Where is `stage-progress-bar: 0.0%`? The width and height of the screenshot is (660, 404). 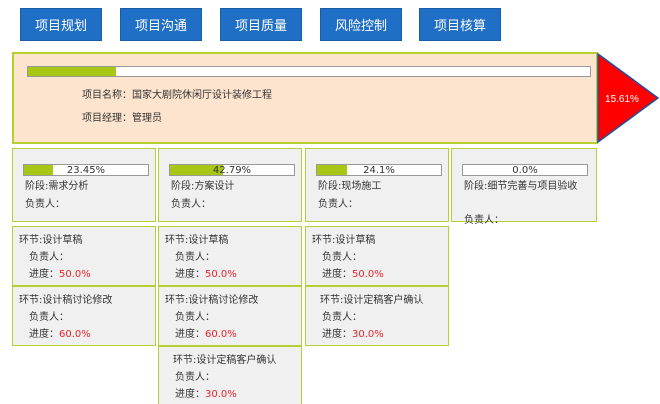
stage-progress-bar: 0.0% is located at coordinates (525, 170).